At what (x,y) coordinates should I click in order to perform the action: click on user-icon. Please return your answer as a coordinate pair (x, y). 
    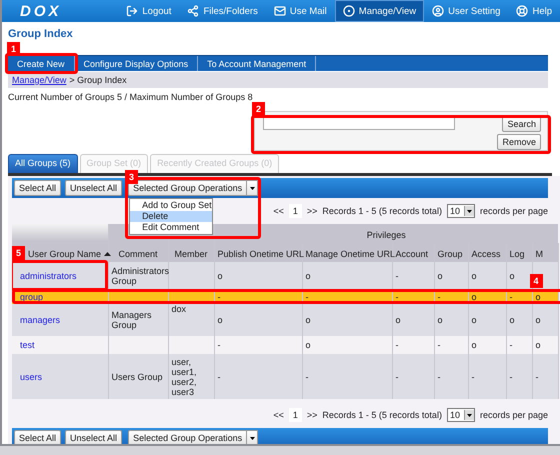
    Looking at the image, I should click on (438, 11).